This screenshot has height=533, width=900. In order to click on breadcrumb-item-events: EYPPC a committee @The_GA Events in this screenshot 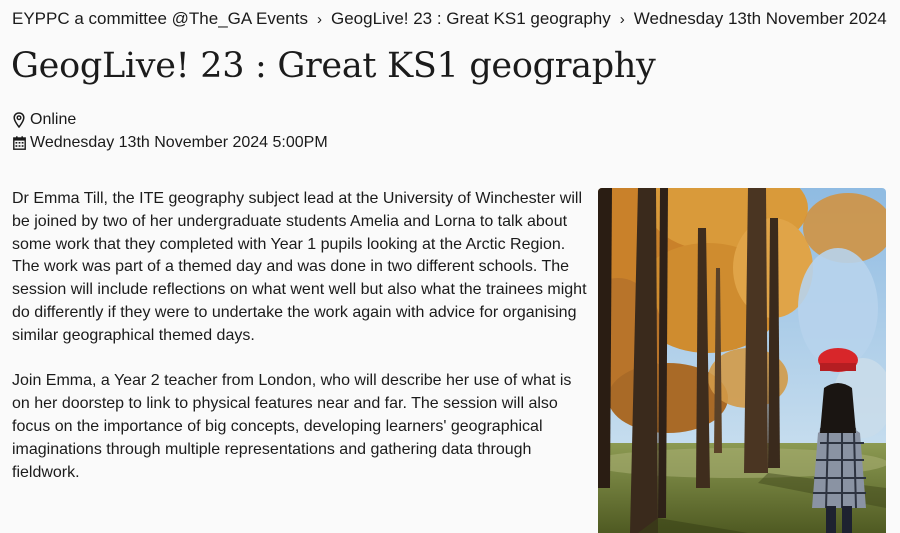, I will do `click(160, 18)`.